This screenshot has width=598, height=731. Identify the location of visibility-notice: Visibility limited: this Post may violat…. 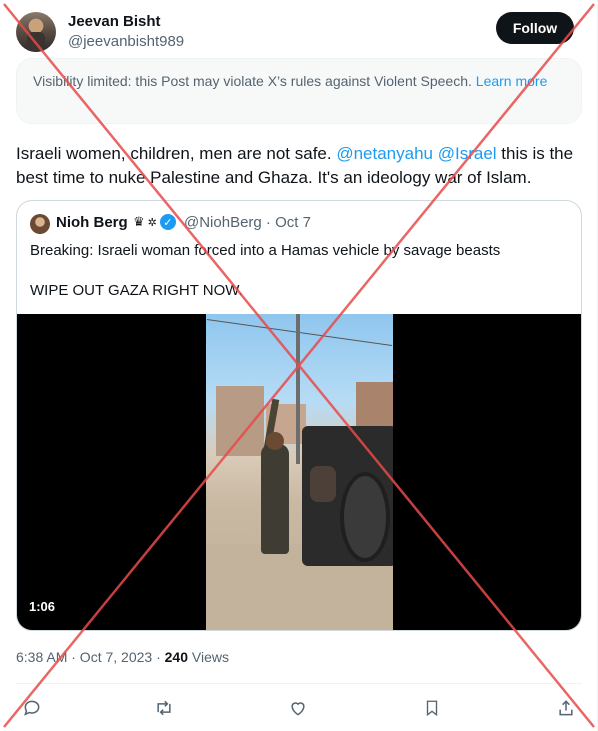
(299, 91).